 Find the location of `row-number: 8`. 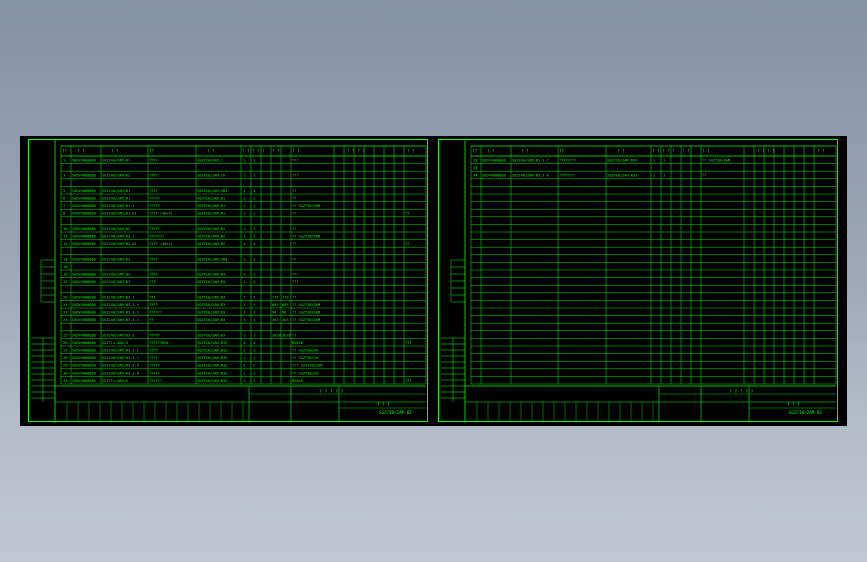

row-number: 8 is located at coordinates (64, 213).